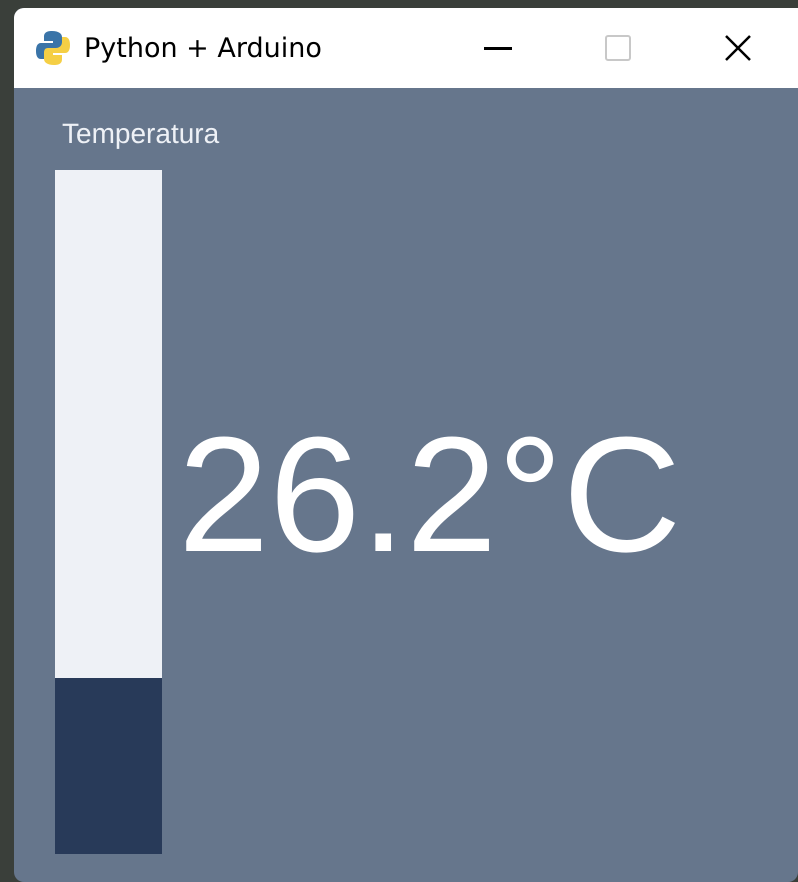 The height and width of the screenshot is (882, 798). I want to click on window-title: Python + Arduino, so click(203, 48).